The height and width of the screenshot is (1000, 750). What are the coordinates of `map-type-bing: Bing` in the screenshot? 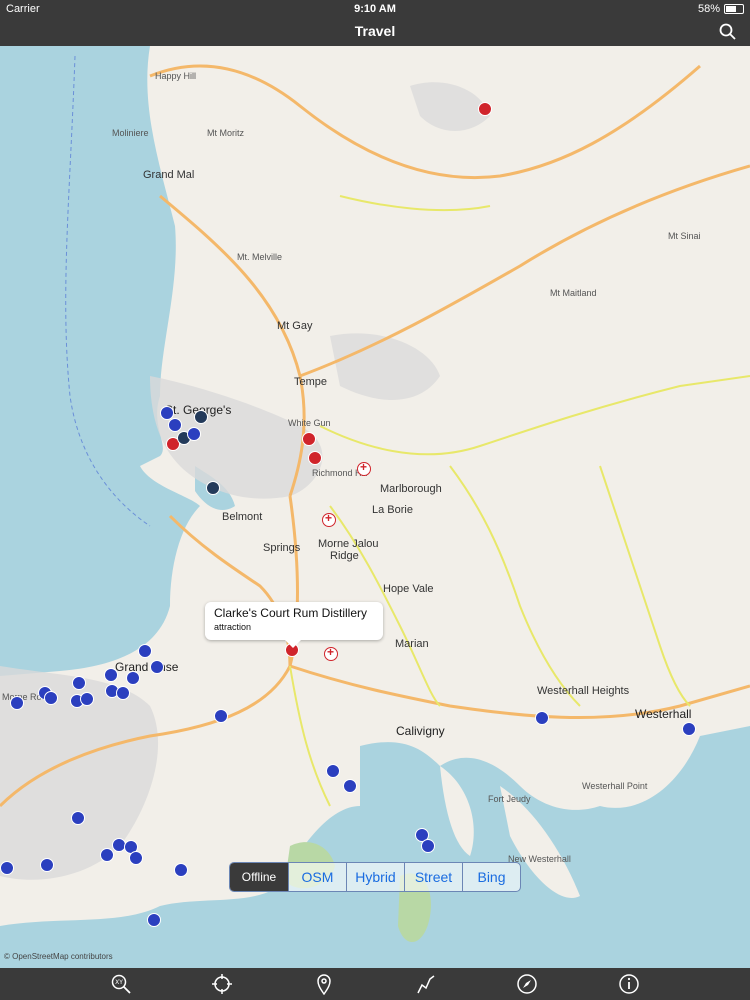 It's located at (491, 877).